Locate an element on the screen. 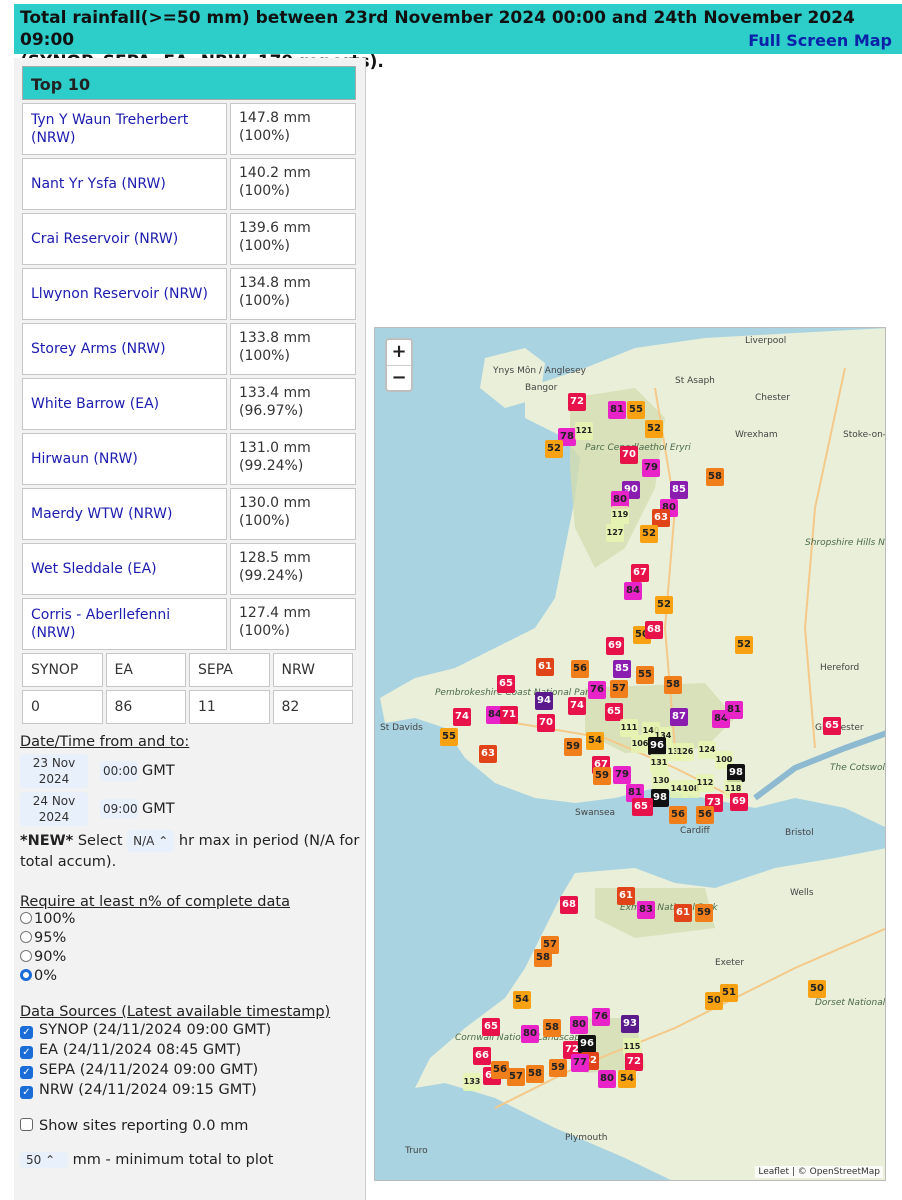 This screenshot has width=902, height=1200. zoom-in-button: + is located at coordinates (399, 352).